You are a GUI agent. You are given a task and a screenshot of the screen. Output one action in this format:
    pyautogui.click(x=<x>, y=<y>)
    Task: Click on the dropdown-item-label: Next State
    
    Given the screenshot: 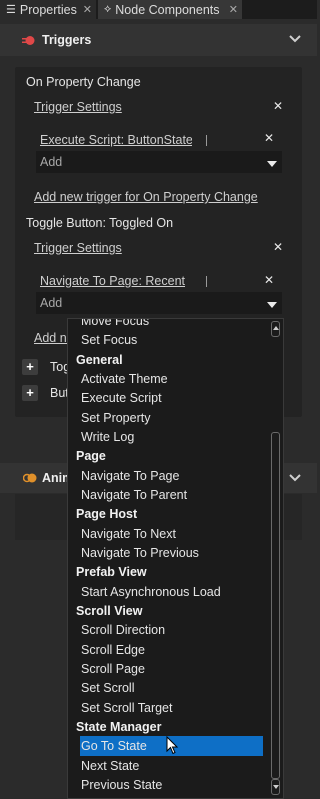 What is the action you would take?
    pyautogui.click(x=110, y=765)
    